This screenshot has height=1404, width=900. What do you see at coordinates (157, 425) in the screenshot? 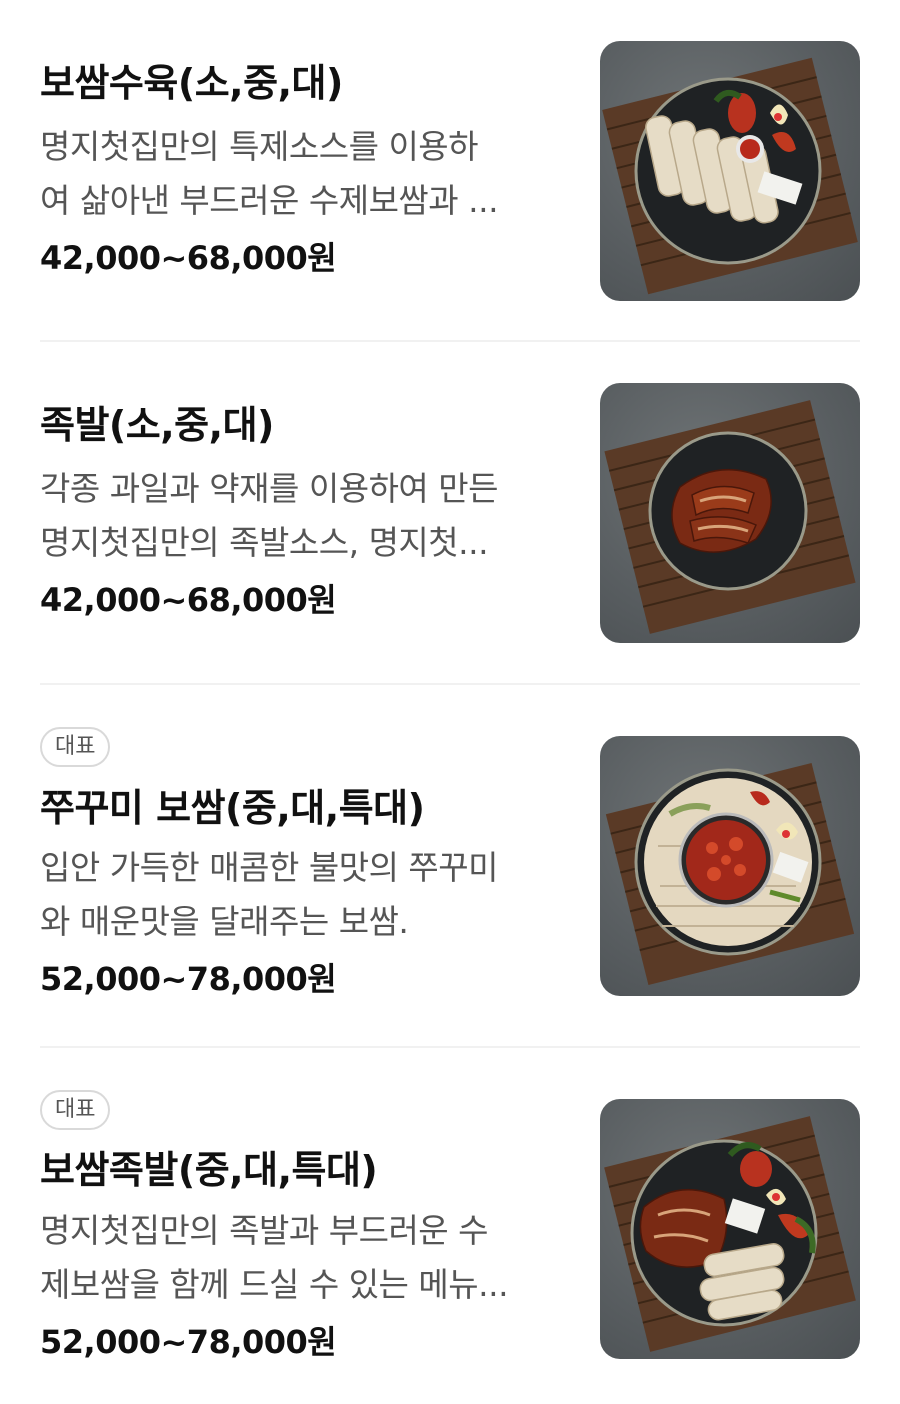
I see `menu-item-title: 족발(소,중,대)` at bounding box center [157, 425].